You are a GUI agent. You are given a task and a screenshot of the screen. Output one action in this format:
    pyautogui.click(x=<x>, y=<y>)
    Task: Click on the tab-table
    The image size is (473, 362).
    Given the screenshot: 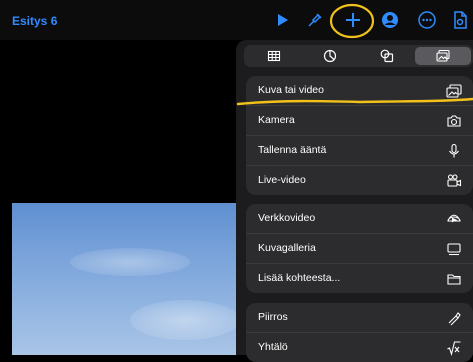 What is the action you would take?
    pyautogui.click(x=274, y=56)
    